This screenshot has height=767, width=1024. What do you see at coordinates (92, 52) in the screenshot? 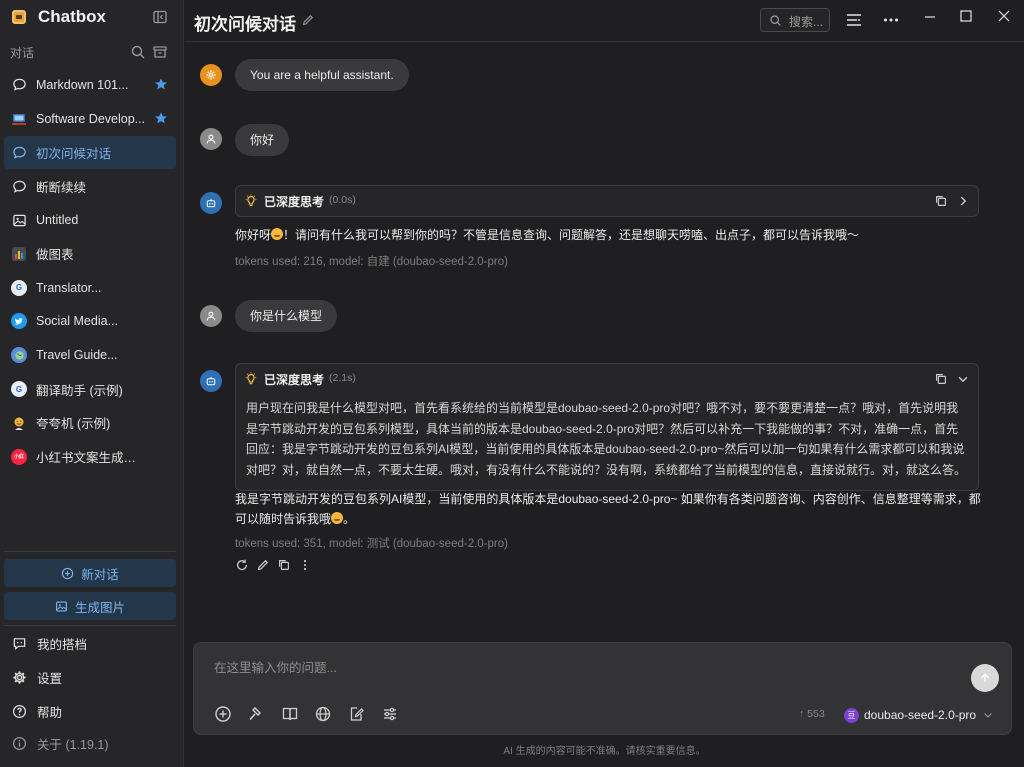
I see `conversations-section-header: 对话` at bounding box center [92, 52].